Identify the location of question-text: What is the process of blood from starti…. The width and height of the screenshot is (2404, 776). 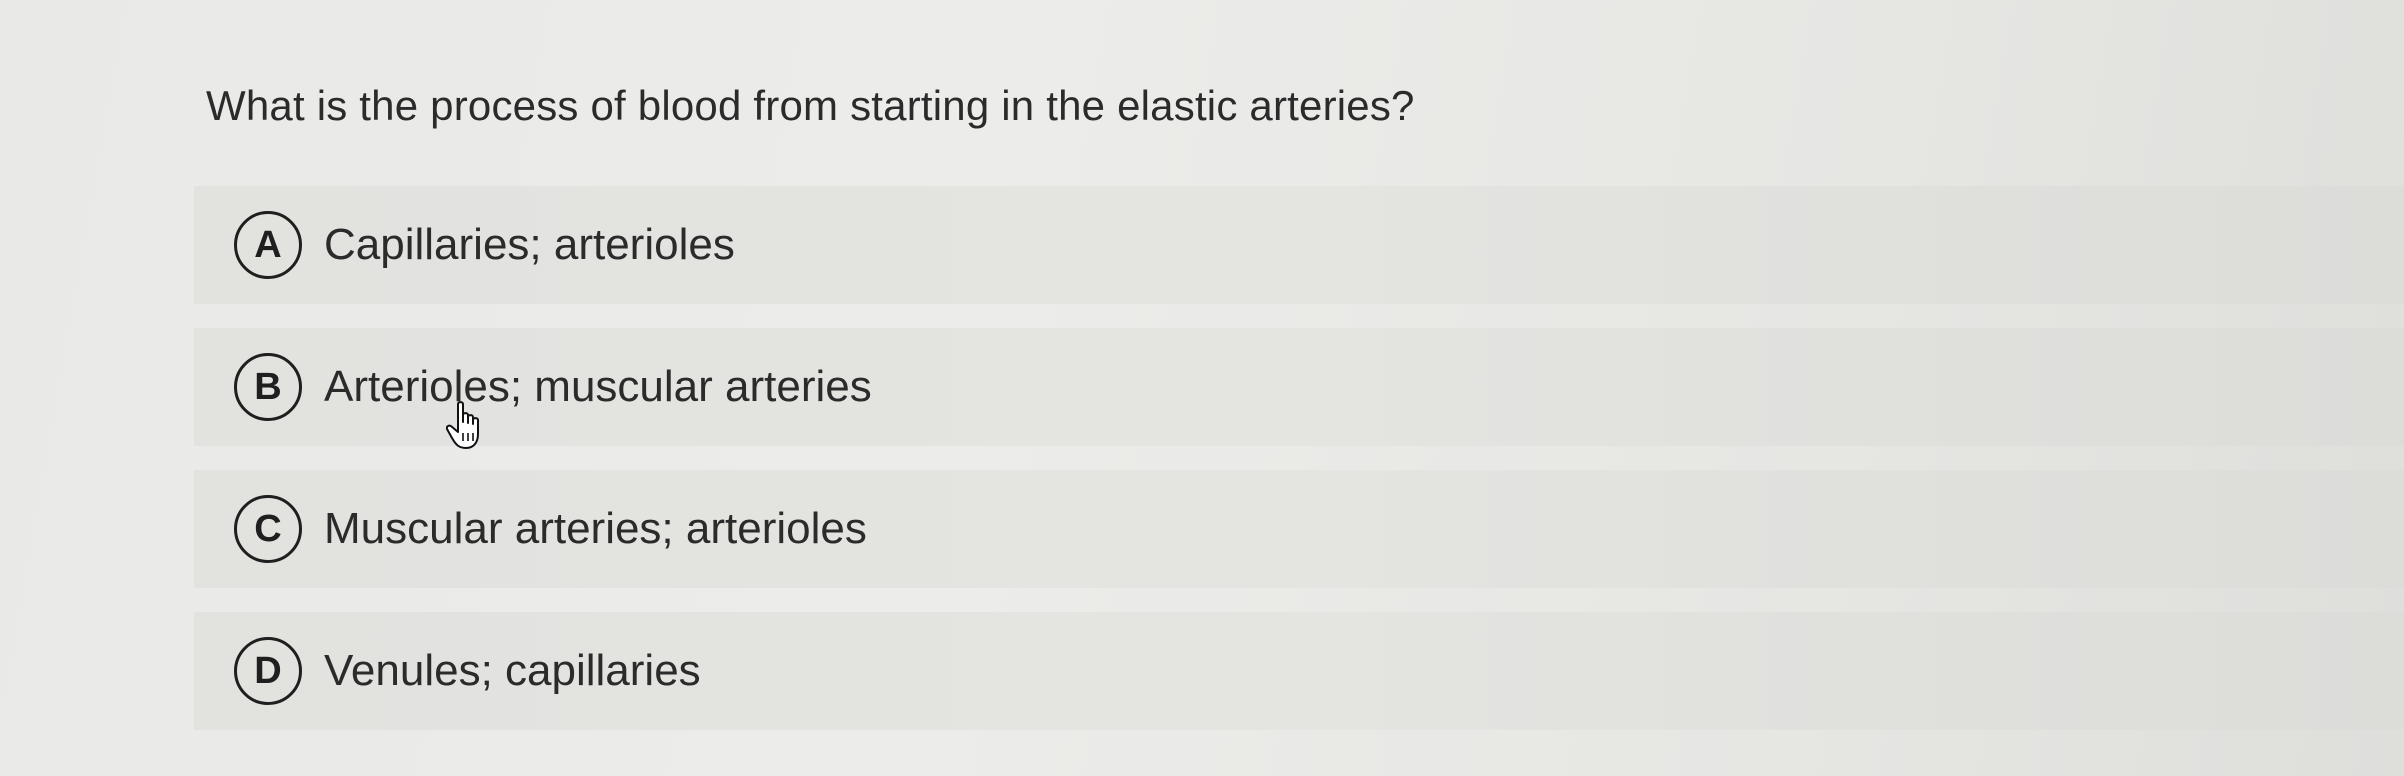
(810, 105).